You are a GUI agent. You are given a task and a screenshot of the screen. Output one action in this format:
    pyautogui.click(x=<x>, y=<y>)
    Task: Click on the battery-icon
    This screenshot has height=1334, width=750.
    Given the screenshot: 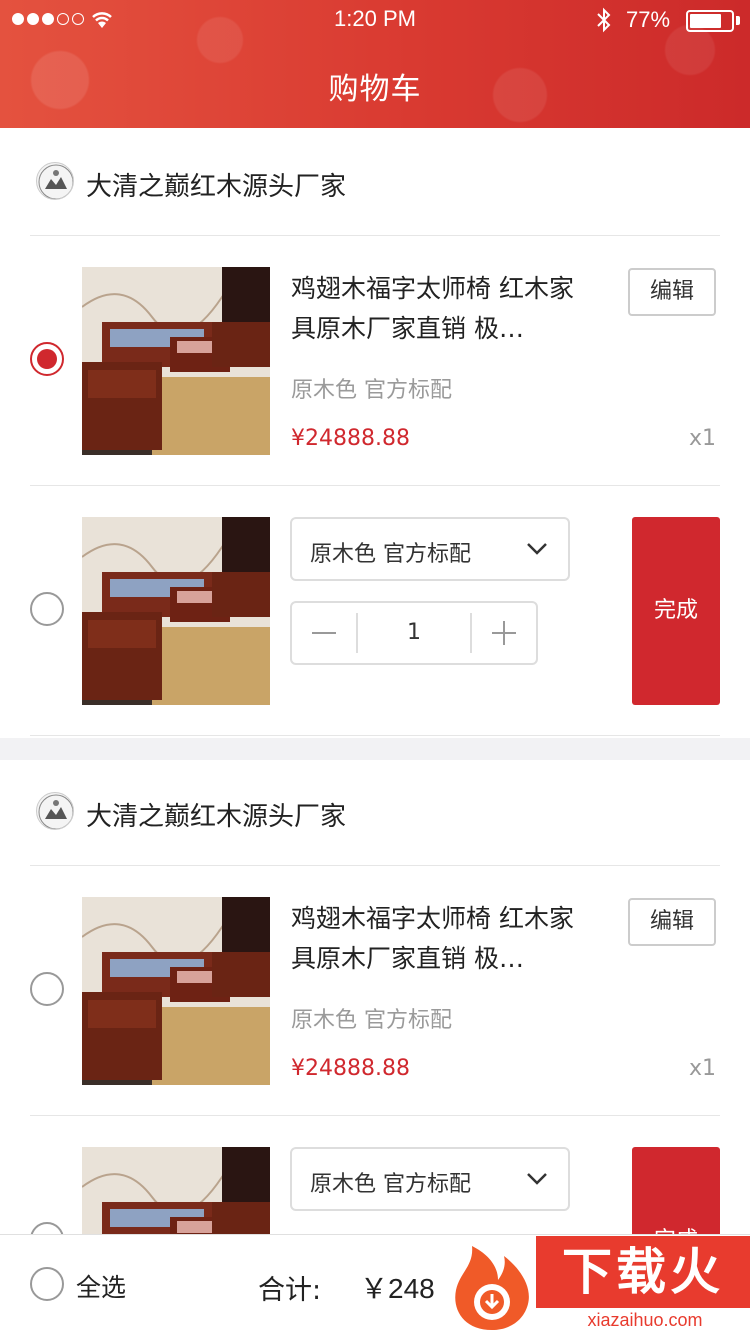 What is the action you would take?
    pyautogui.click(x=710, y=21)
    